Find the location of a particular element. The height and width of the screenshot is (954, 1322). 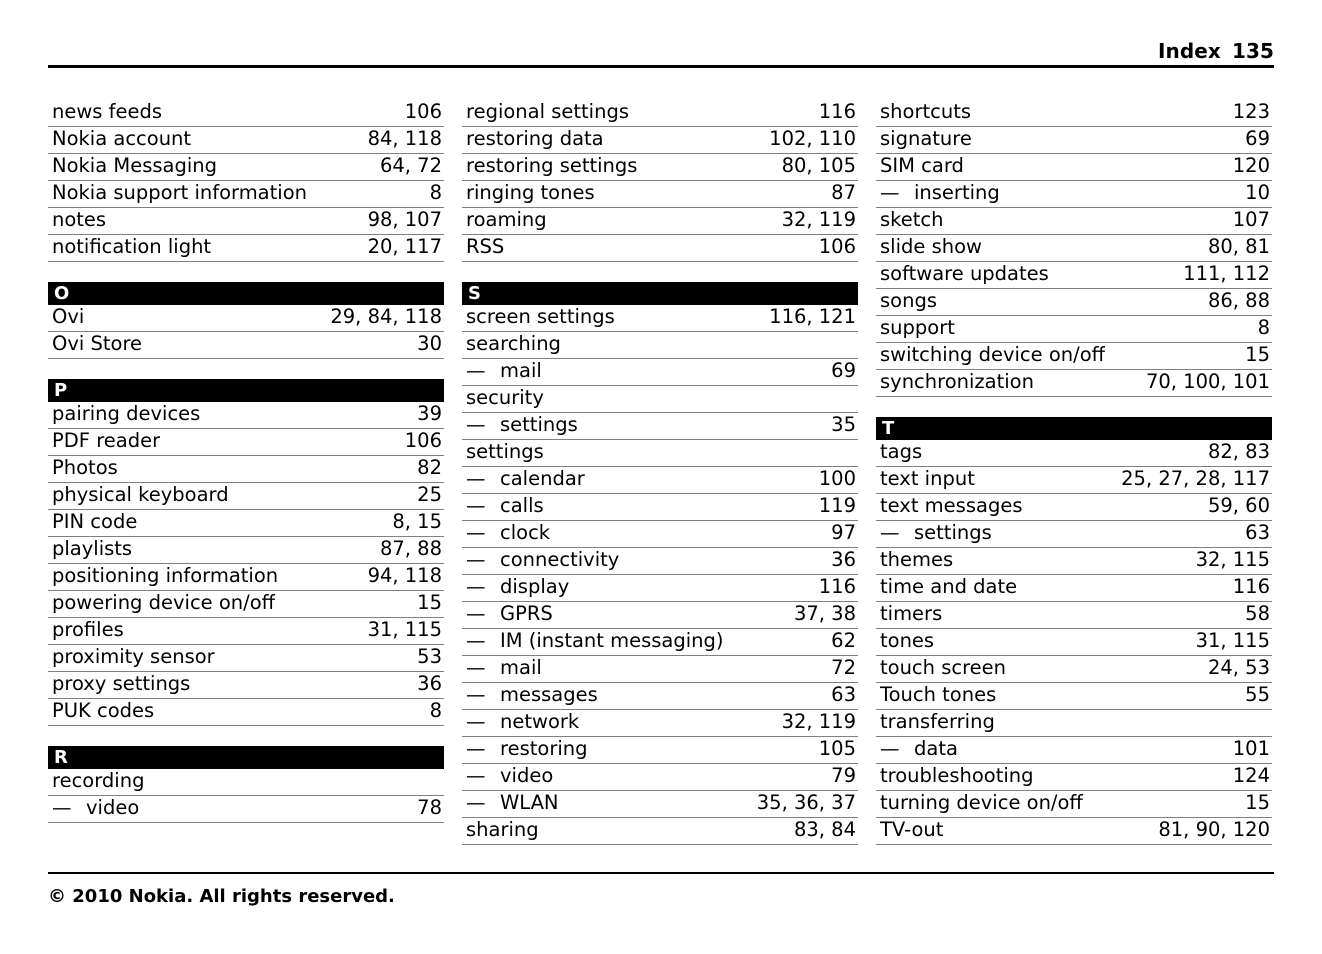

index-entry: notification light 20, 117 is located at coordinates (246, 248).